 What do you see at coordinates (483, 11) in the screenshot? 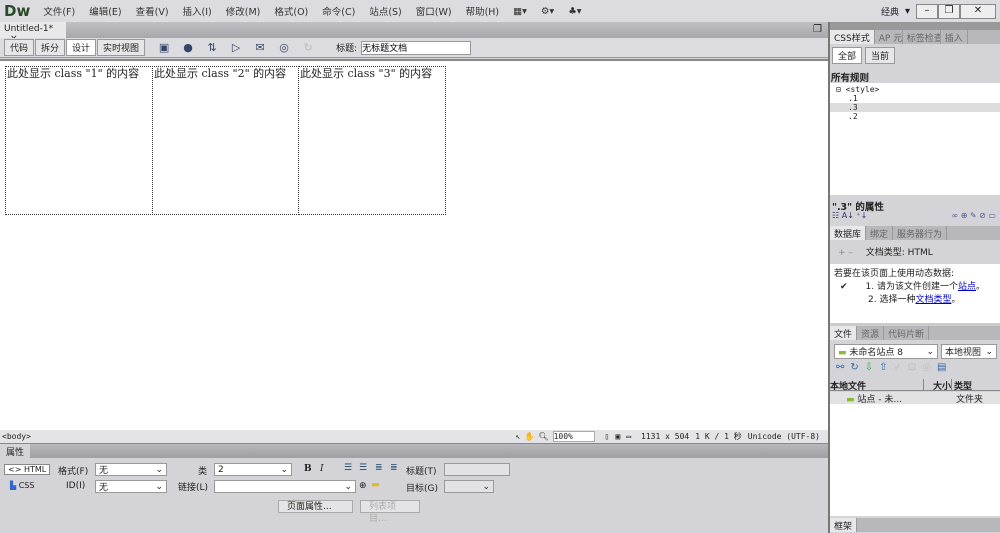
I see `menu-help: 帮助(H)` at bounding box center [483, 11].